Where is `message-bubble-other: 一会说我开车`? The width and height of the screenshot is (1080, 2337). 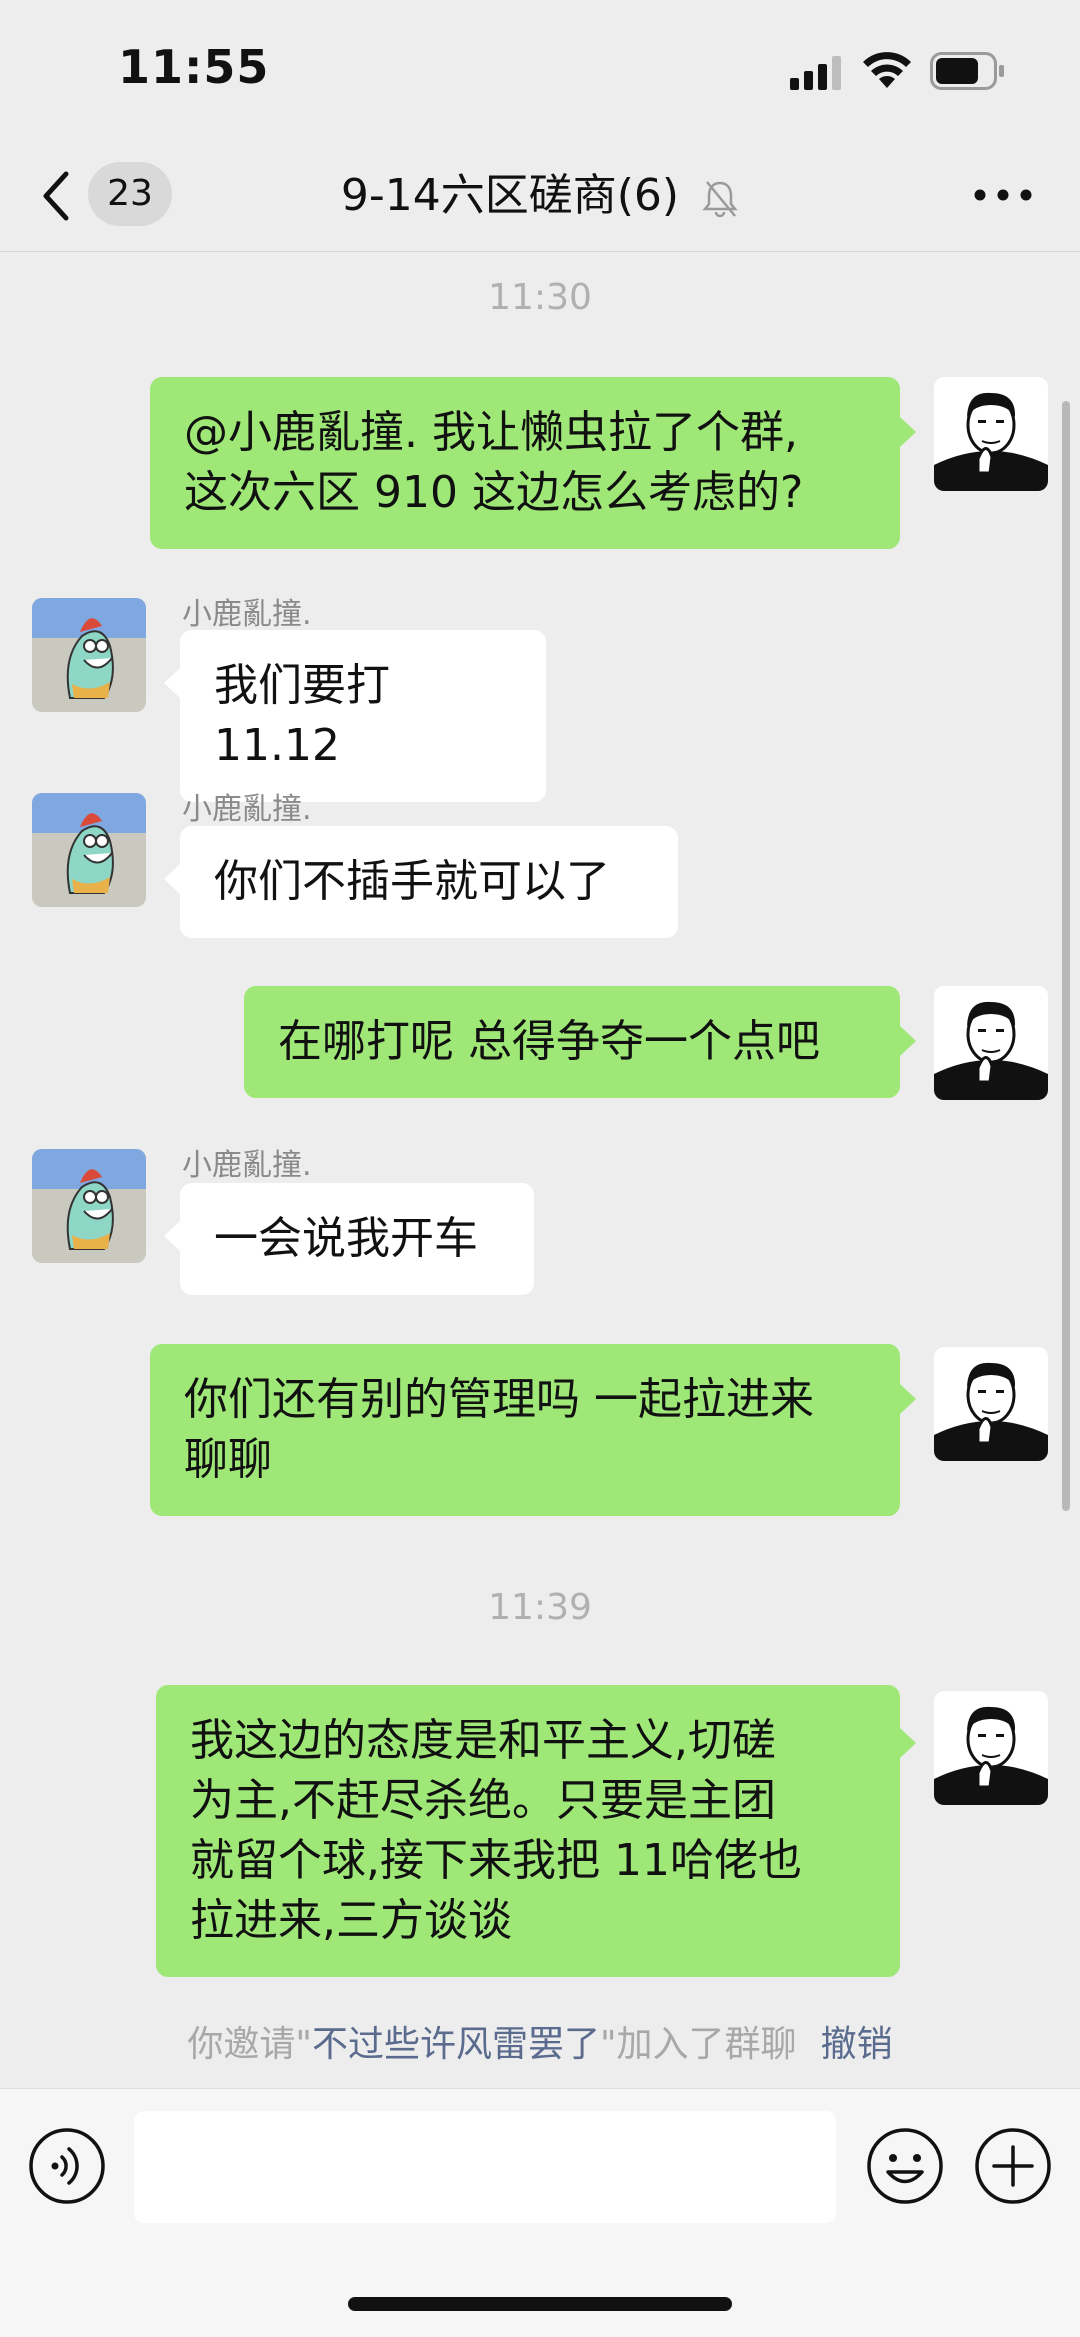
message-bubble-other: 一会说我开车 is located at coordinates (357, 1239).